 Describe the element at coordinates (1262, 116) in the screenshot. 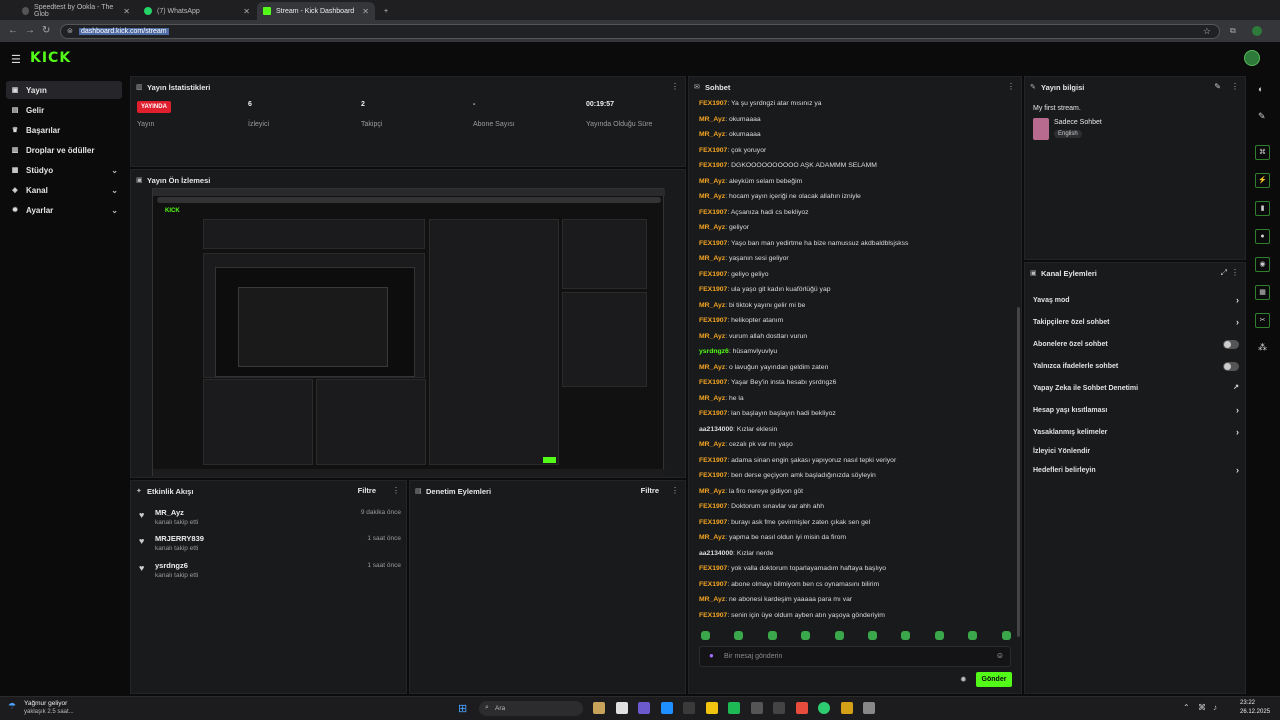

I see `edit-layout-icon: ✎` at that location.